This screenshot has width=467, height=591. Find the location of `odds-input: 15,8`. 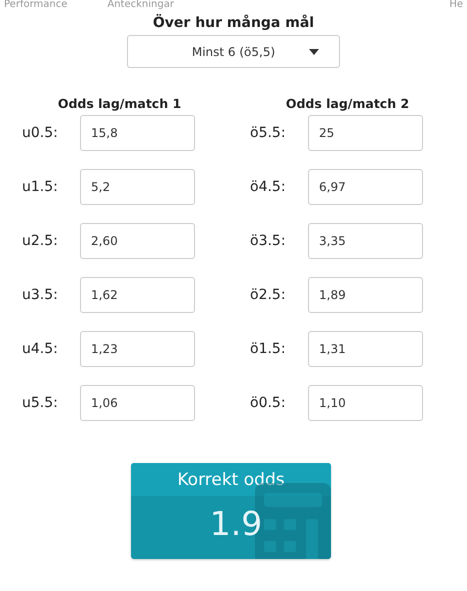

odds-input: 15,8 is located at coordinates (137, 133).